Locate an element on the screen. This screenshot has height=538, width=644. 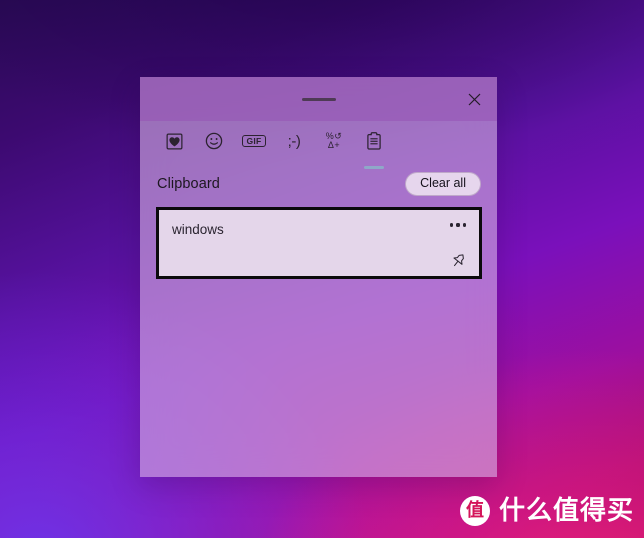
tab-strip: GIF ;-) %↺ Δ+ is located at coordinates (318, 145).